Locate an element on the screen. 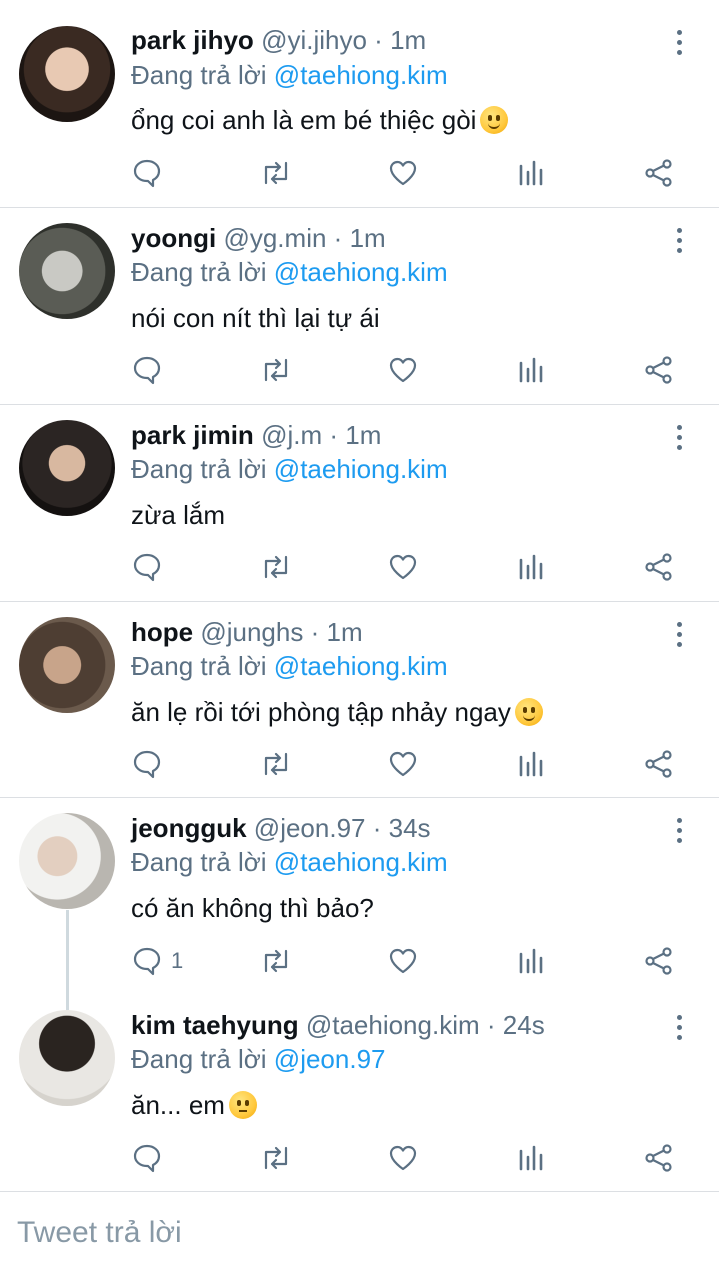 The width and height of the screenshot is (719, 1278). tweet-text: ổng coi anh là em bé thiệc gòi is located at coordinates (320, 120).